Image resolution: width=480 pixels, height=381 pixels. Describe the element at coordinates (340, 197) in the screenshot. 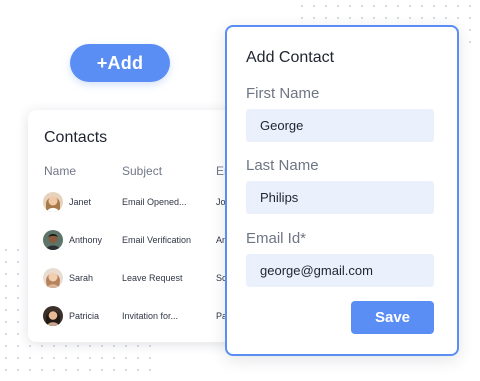

I see `last-name-field` at that location.